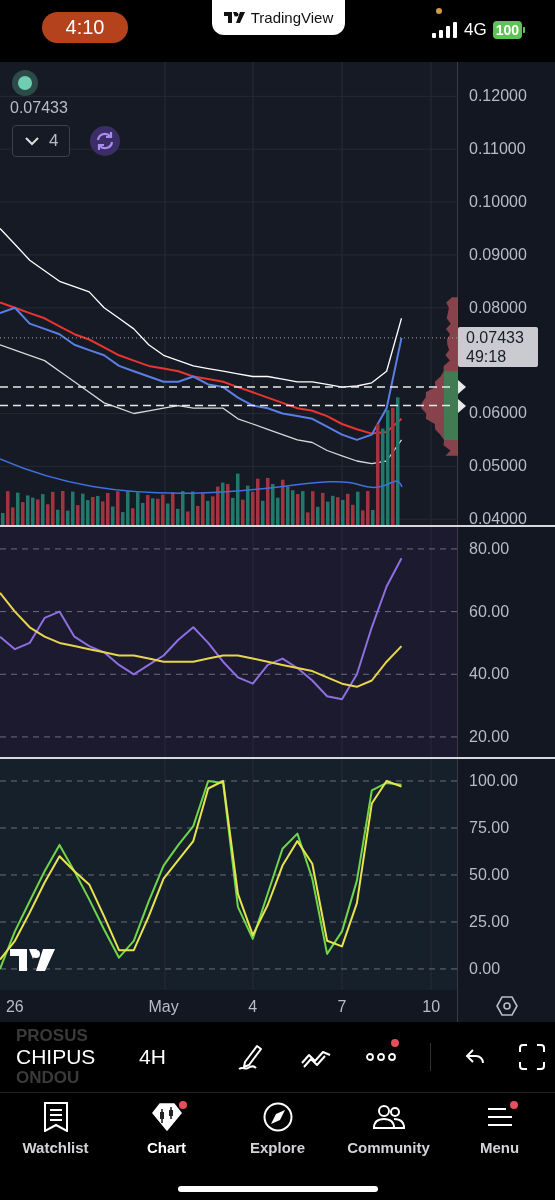 This screenshot has height=1200, width=555. I want to click on tab-button: Watchlist, so click(55, 1128).